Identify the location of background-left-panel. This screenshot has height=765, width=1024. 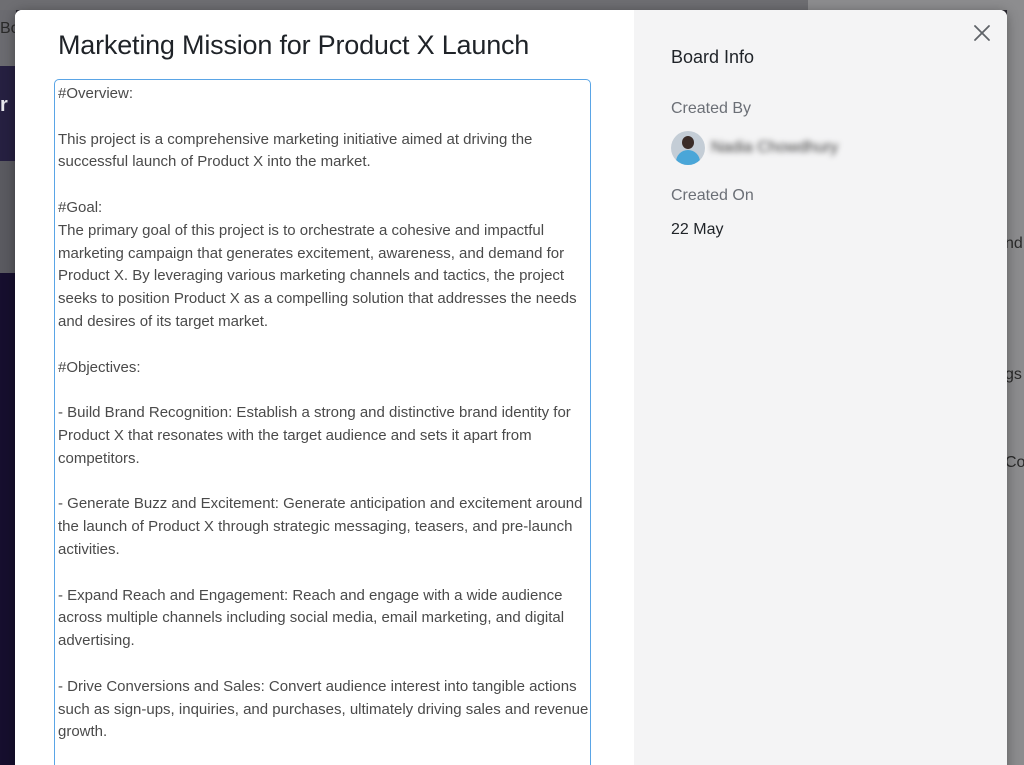
(8, 217).